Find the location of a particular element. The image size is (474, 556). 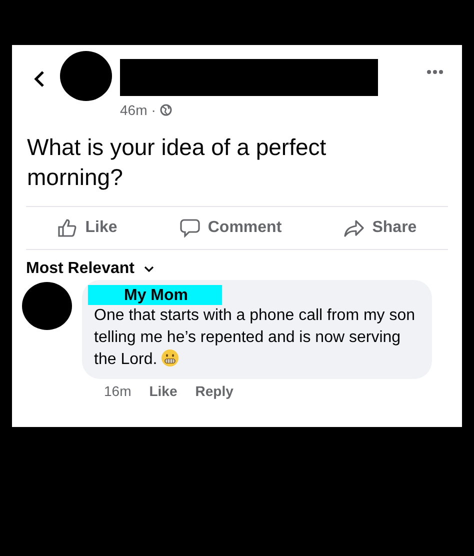

chevron-down-icon is located at coordinates (149, 269).